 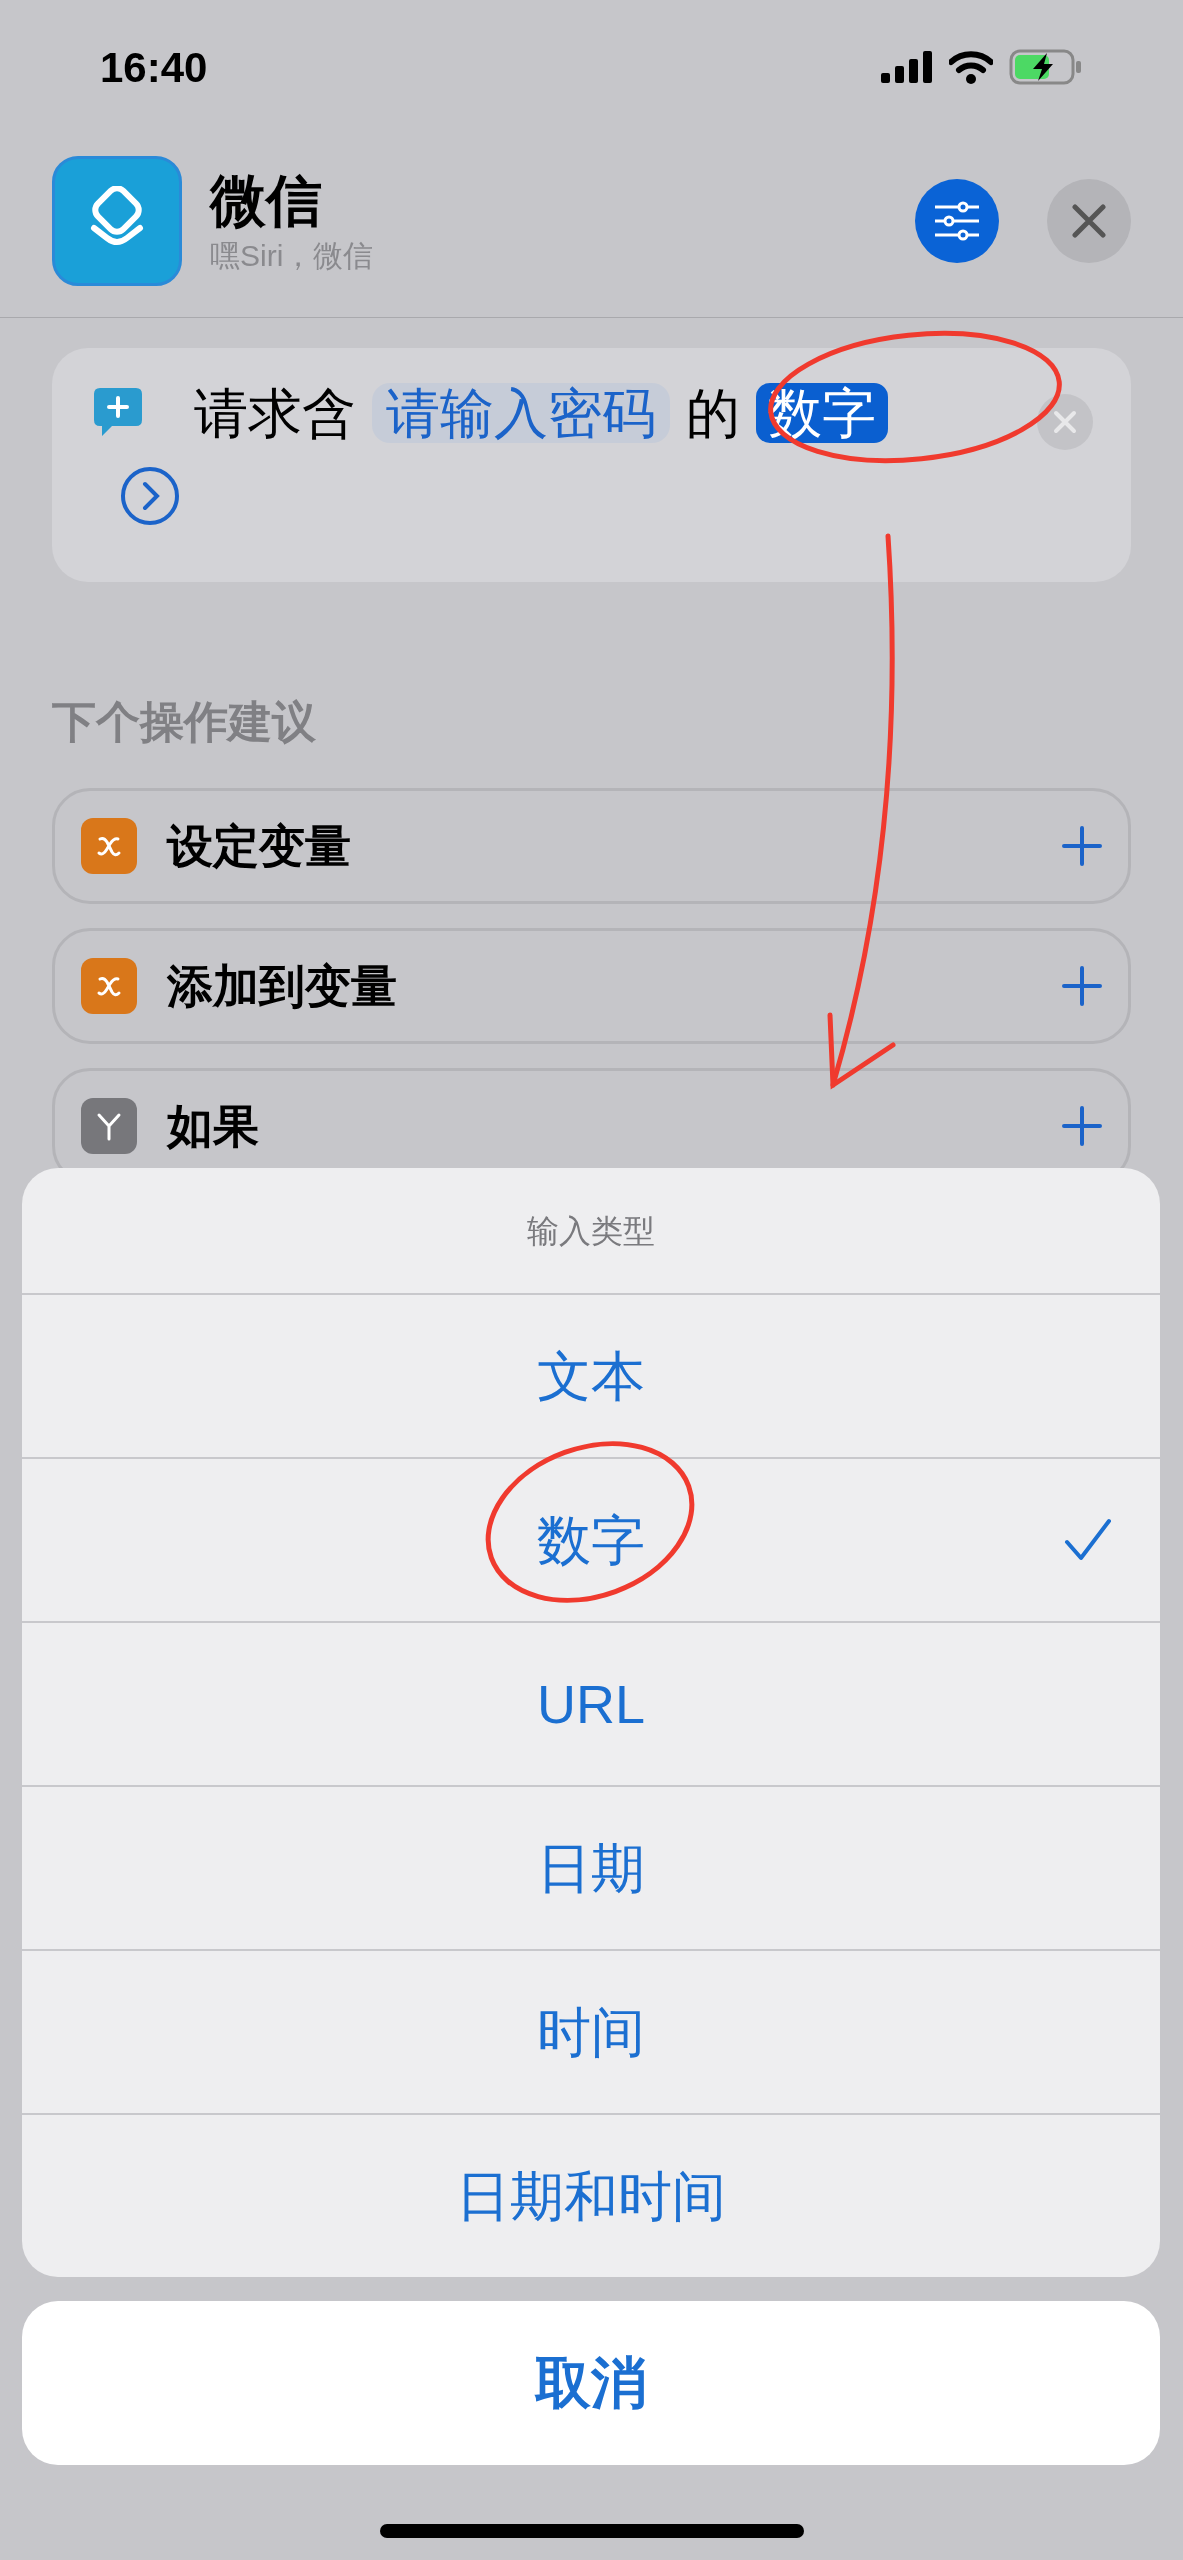 I want to click on sheet-option: URL, so click(x=591, y=1703).